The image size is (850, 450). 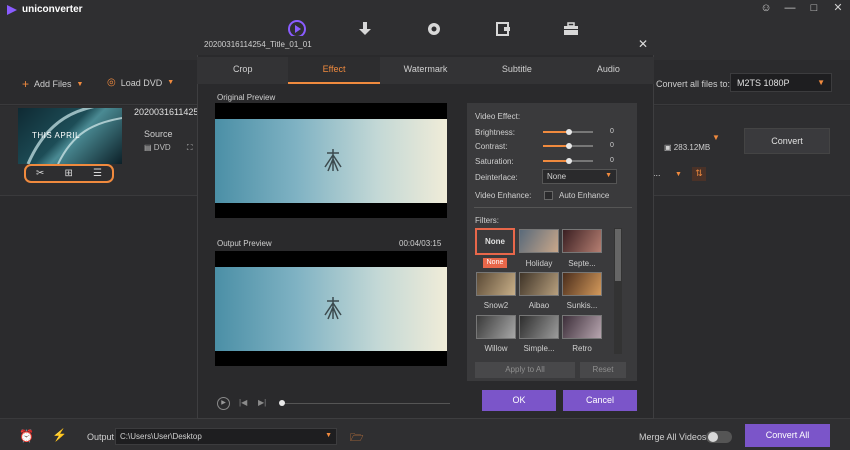 I want to click on user-icon: ☺, so click(x=766, y=8).